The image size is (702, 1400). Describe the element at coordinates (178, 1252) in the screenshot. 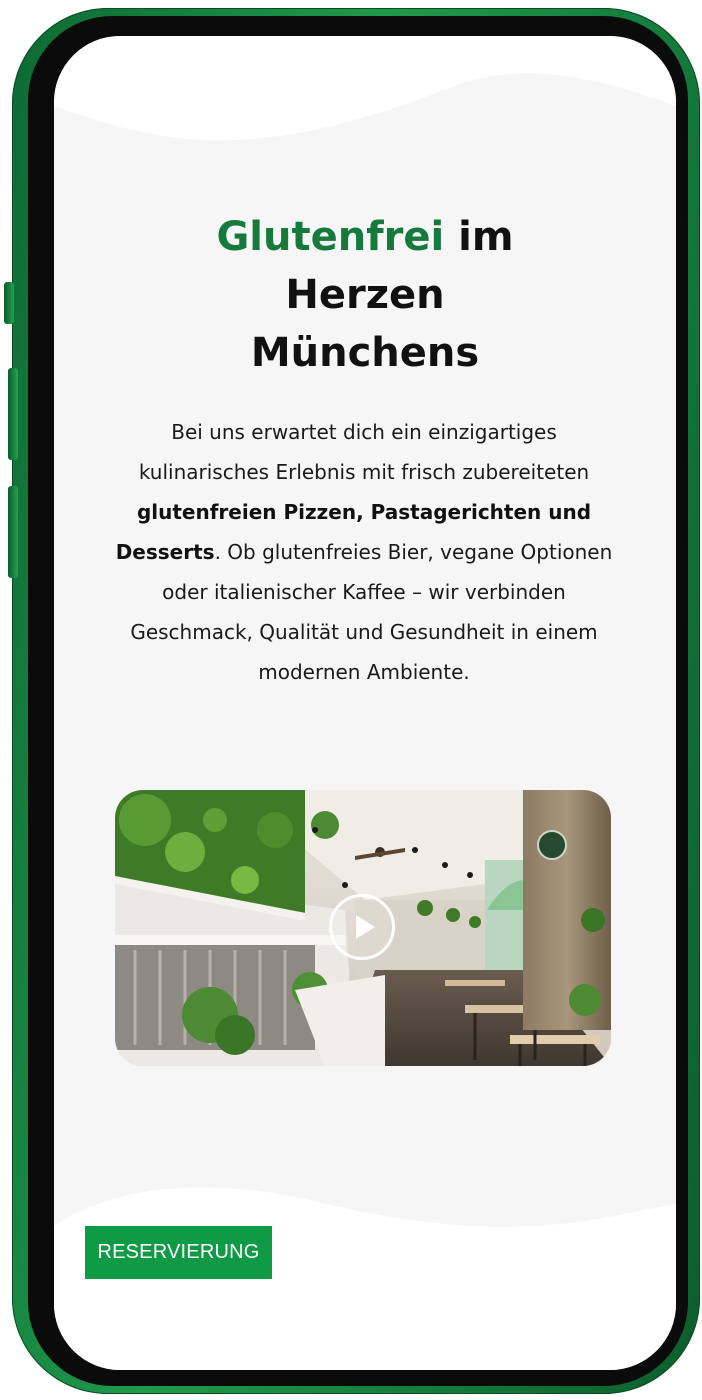

I see `reservation-button: RESERVIERUNG` at that location.